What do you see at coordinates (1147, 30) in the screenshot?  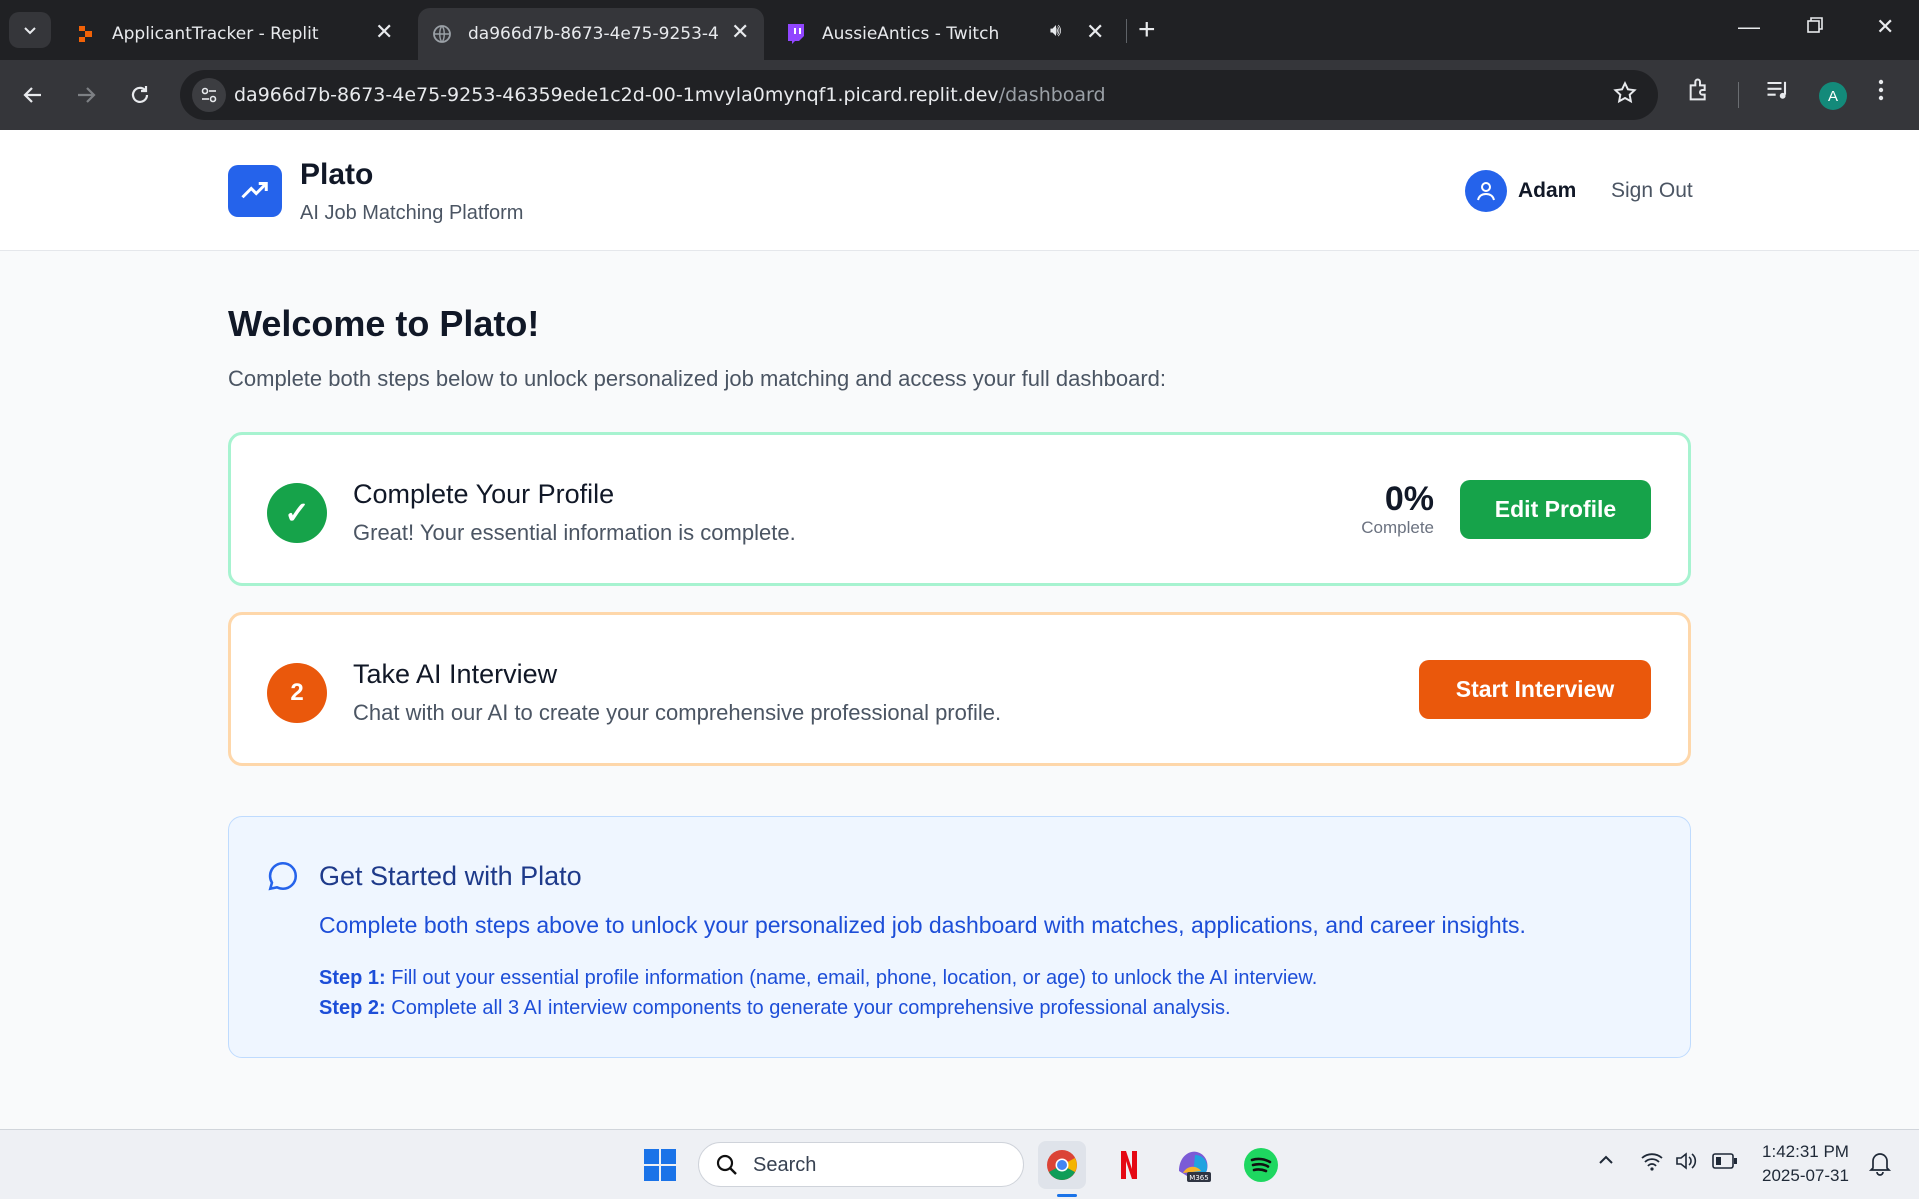 I see `new-tab-button: +` at bounding box center [1147, 30].